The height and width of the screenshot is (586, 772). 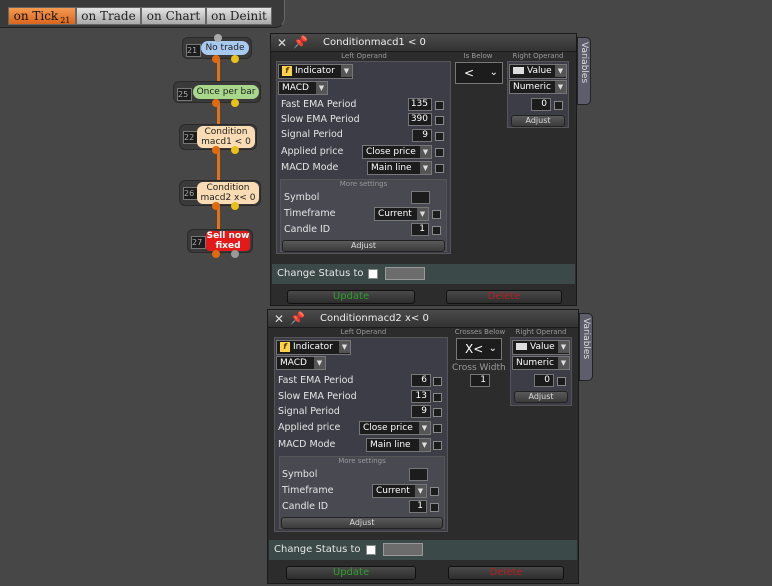 What do you see at coordinates (108, 16) in the screenshot?
I see `tab-on-trade: on Trade` at bounding box center [108, 16].